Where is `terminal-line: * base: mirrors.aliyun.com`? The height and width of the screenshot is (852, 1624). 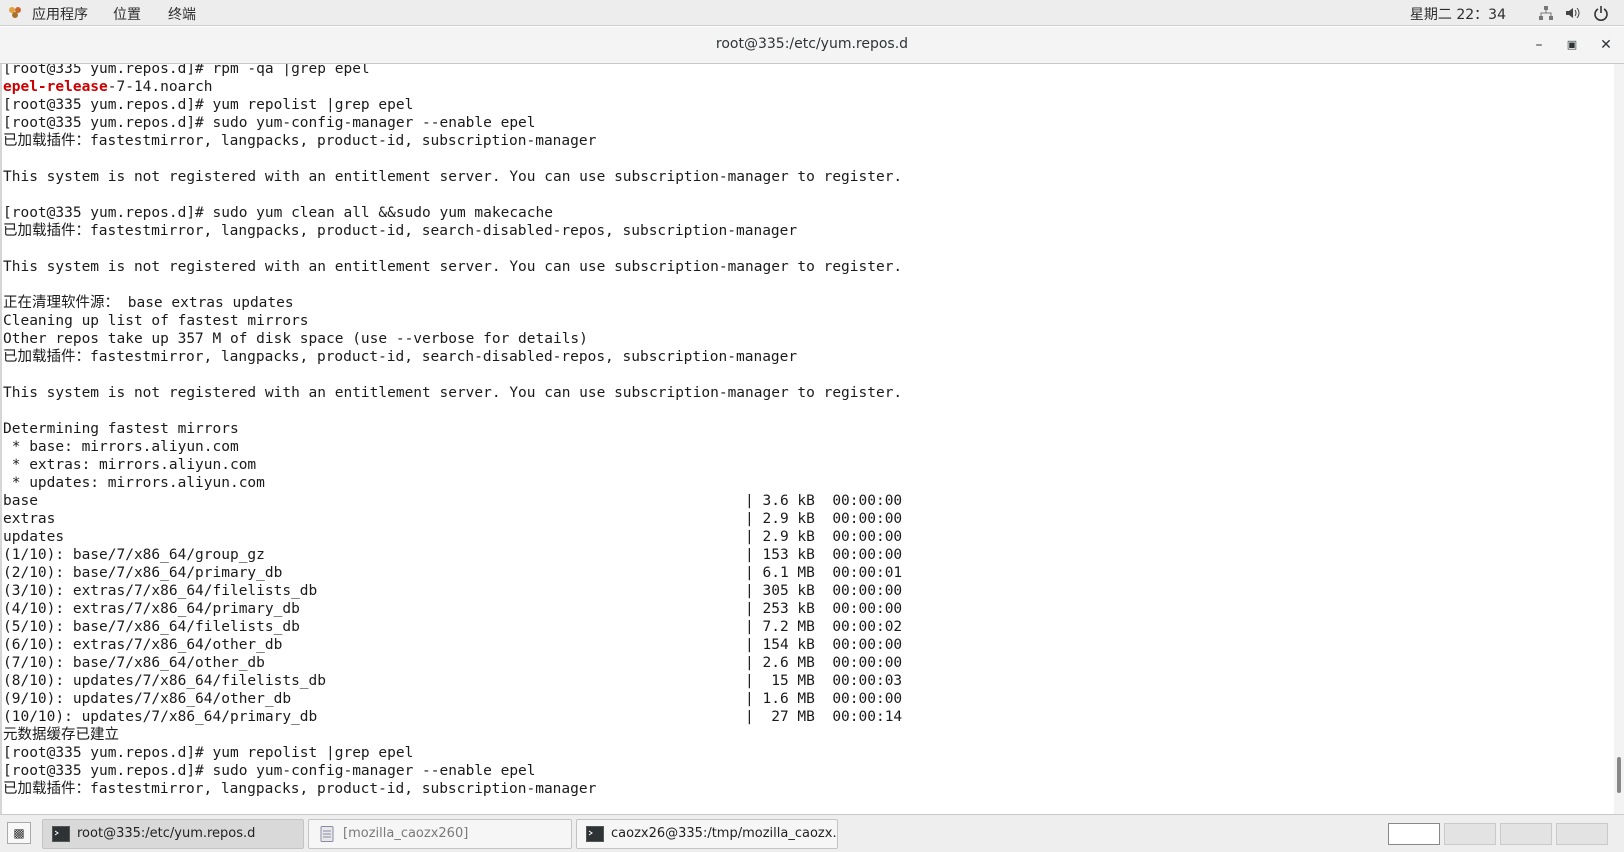 terminal-line: * base: mirrors.aliyun.com is located at coordinates (121, 447).